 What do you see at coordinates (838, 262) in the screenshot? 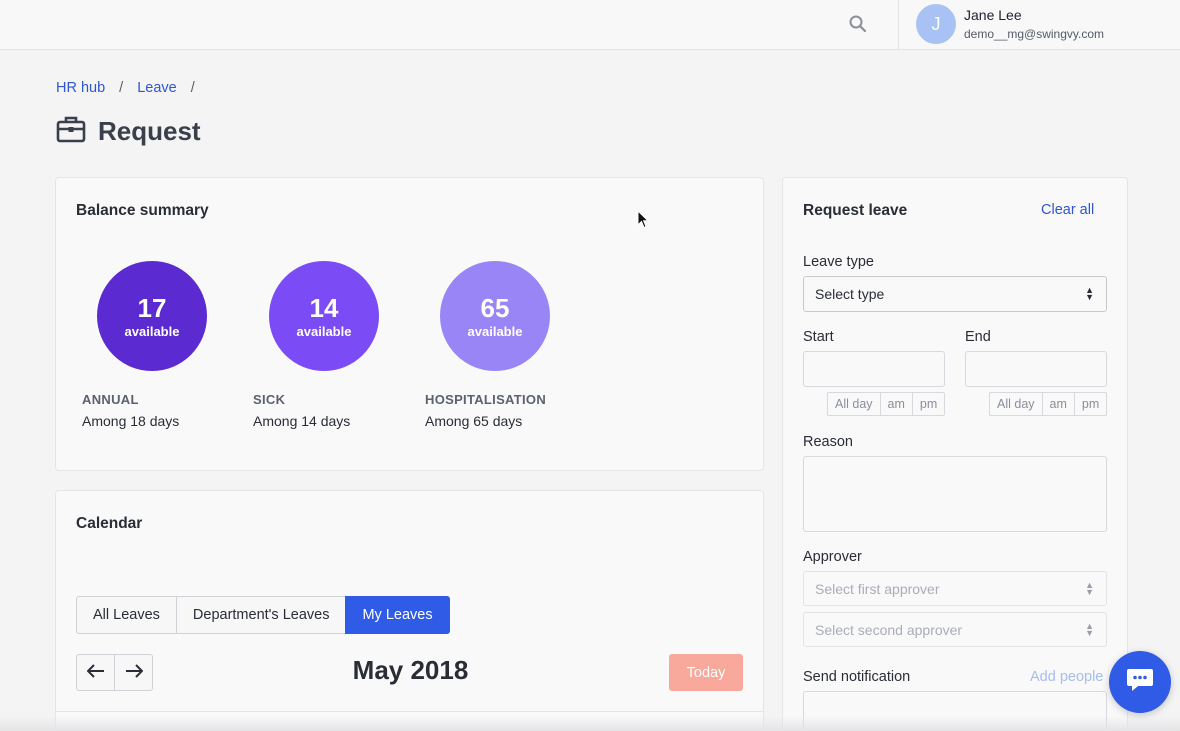
I see `leave-type-label: Leave type` at bounding box center [838, 262].